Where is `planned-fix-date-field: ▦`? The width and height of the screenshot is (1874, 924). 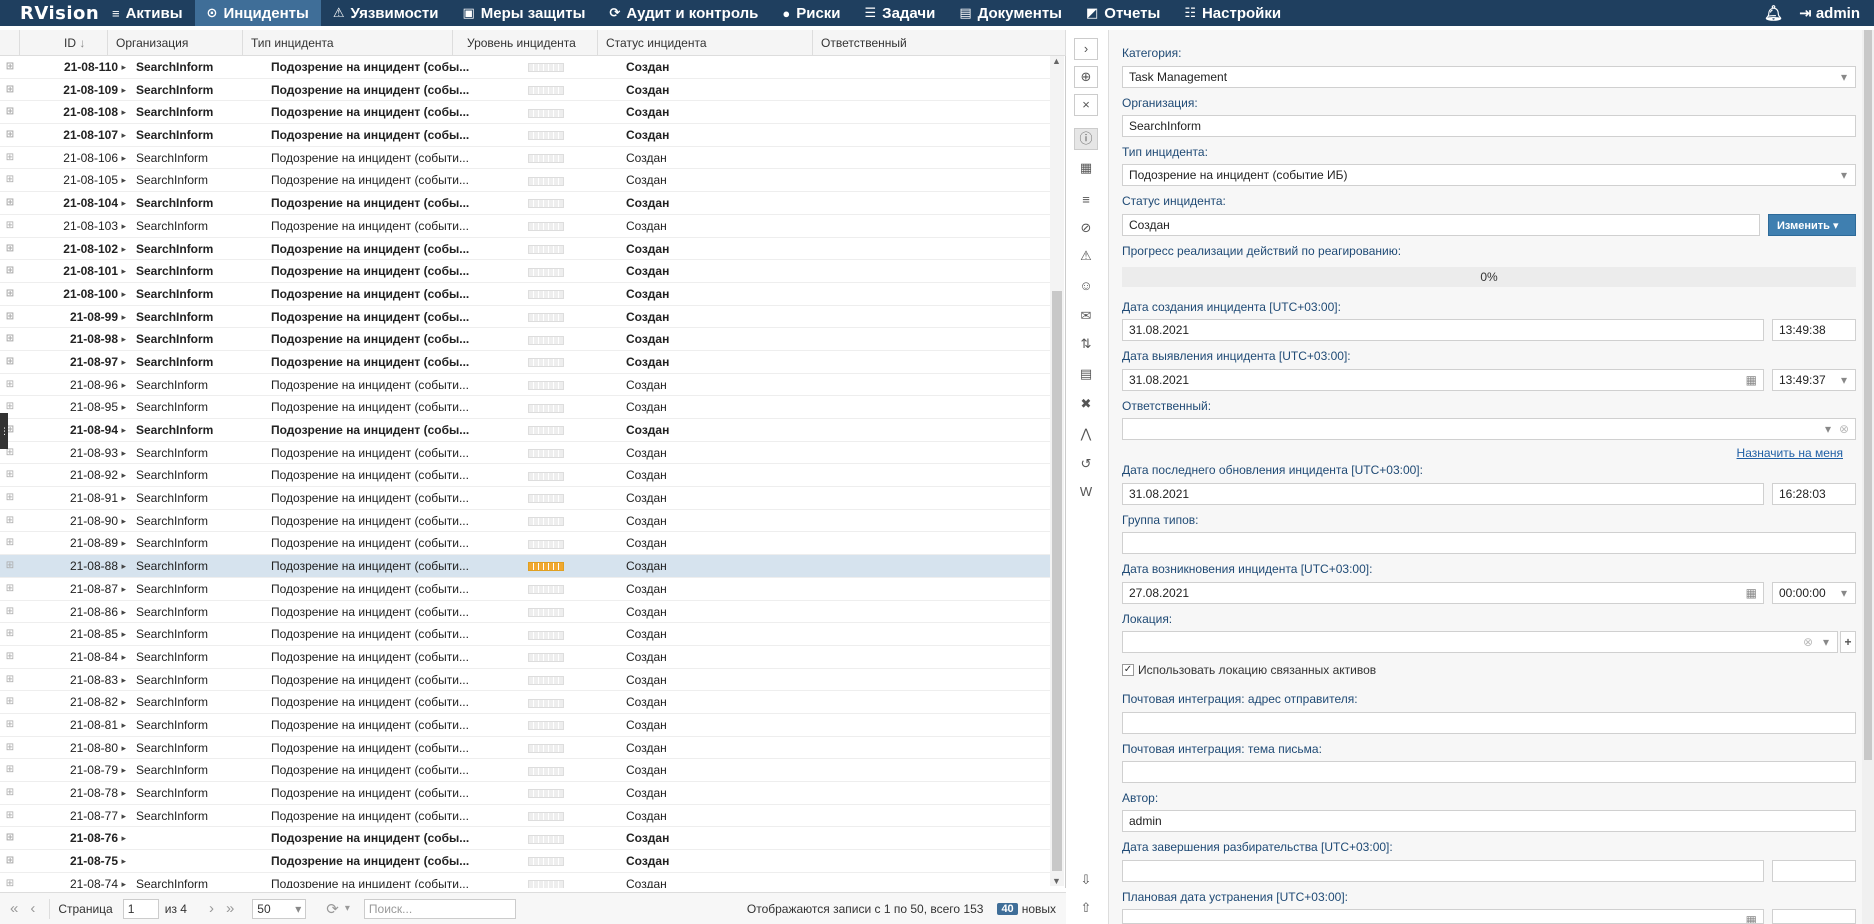
planned-fix-date-field: ▦ is located at coordinates (1443, 916).